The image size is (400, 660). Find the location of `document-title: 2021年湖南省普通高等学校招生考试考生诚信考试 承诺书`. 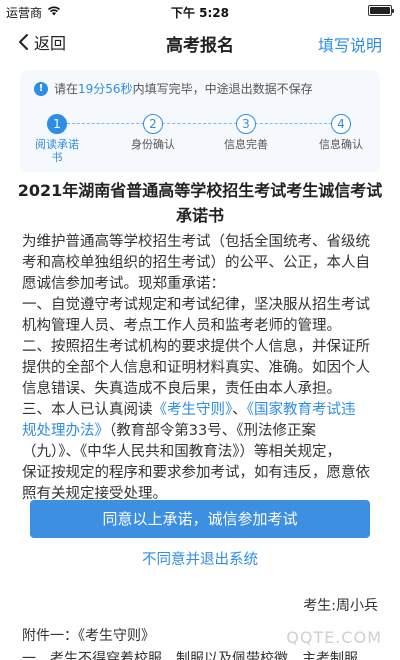

document-title: 2021年湖南省普通高等学校招生考试考生诚信考试 承诺书 is located at coordinates (200, 203).